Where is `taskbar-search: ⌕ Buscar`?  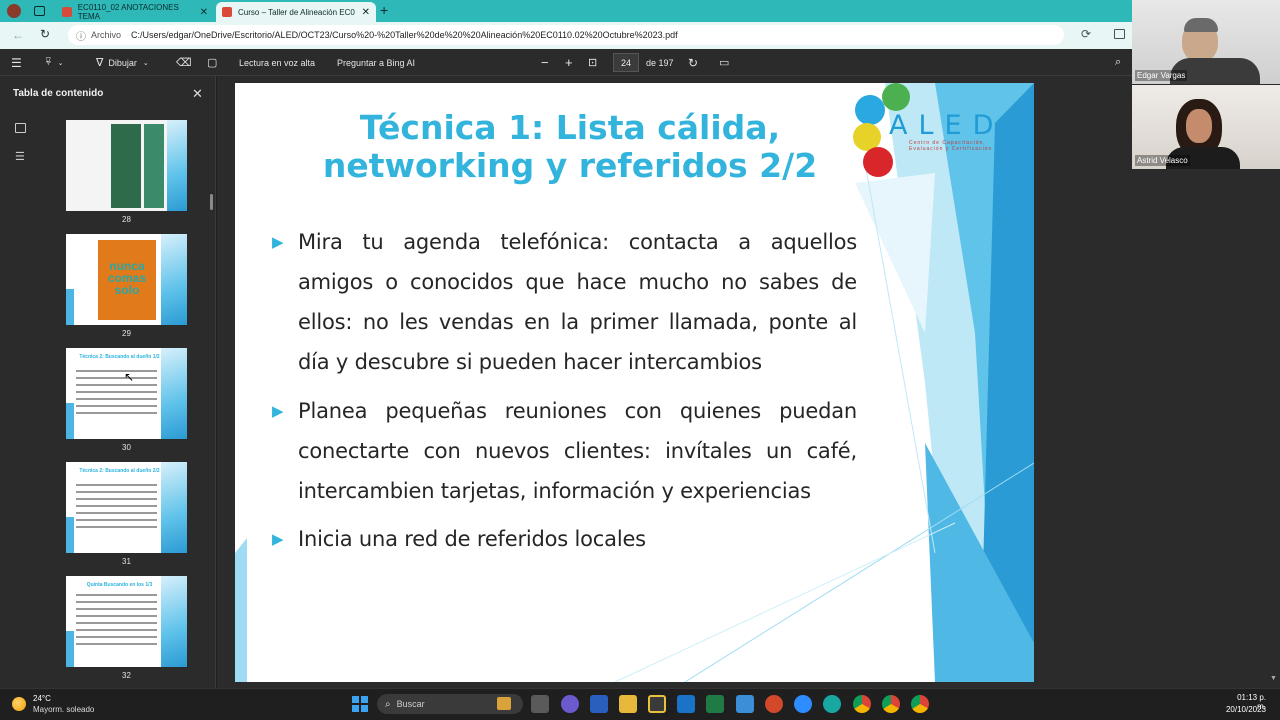
taskbar-search: ⌕ Buscar is located at coordinates (450, 704).